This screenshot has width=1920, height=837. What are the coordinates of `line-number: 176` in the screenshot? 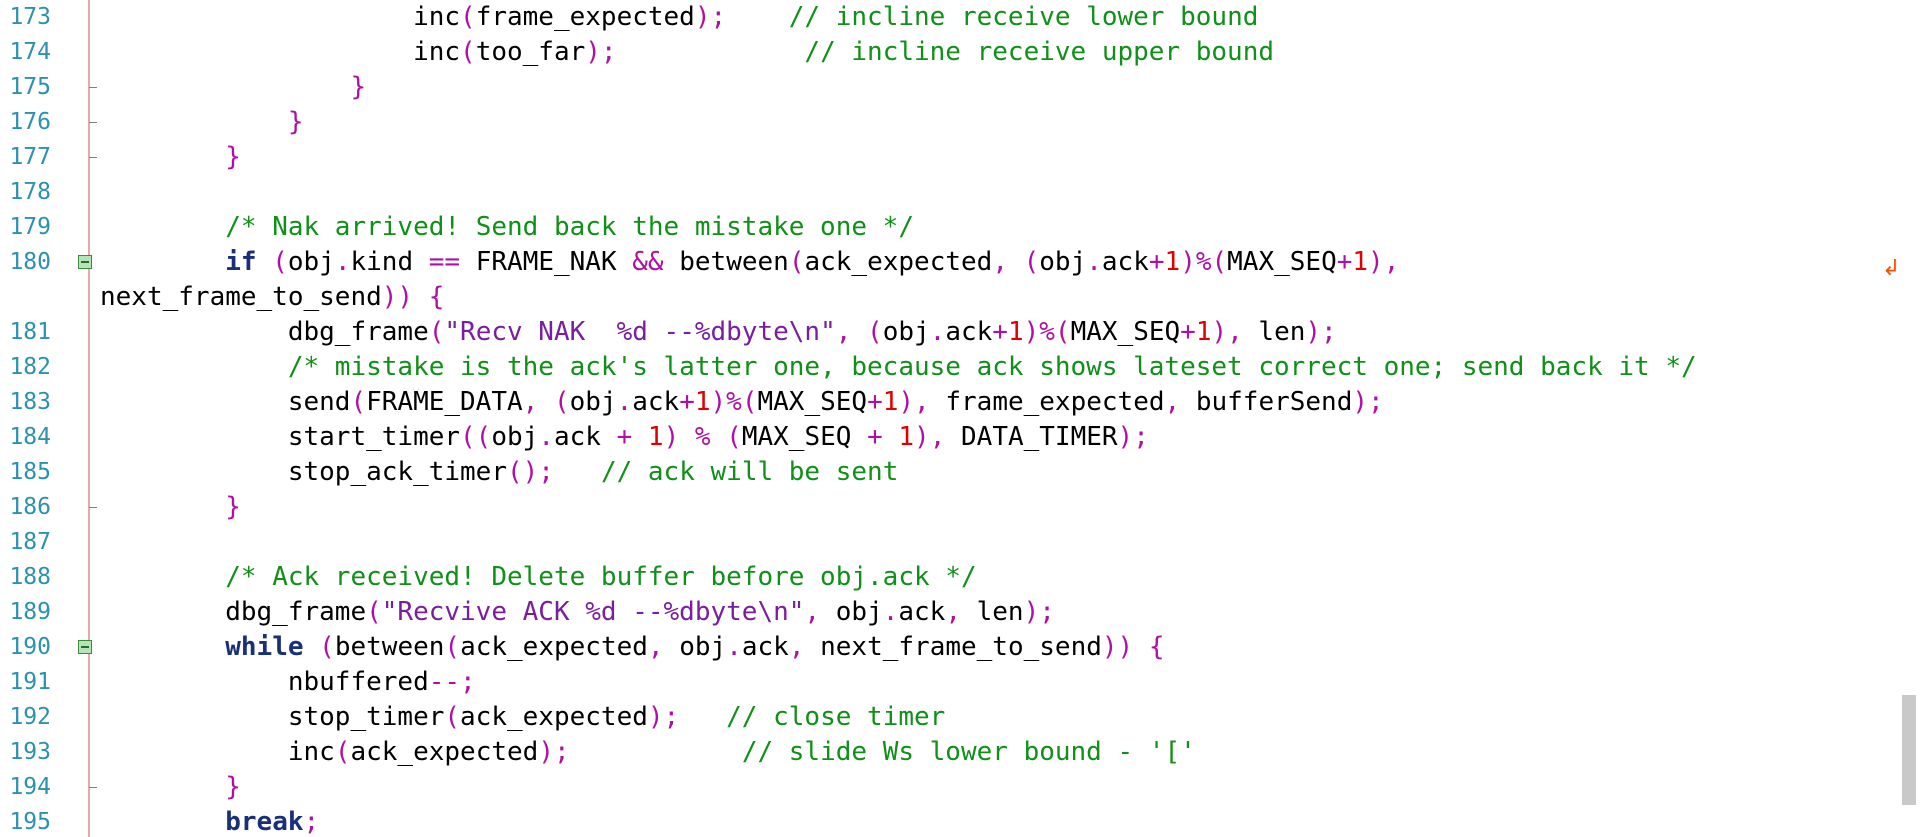 It's located at (30, 122).